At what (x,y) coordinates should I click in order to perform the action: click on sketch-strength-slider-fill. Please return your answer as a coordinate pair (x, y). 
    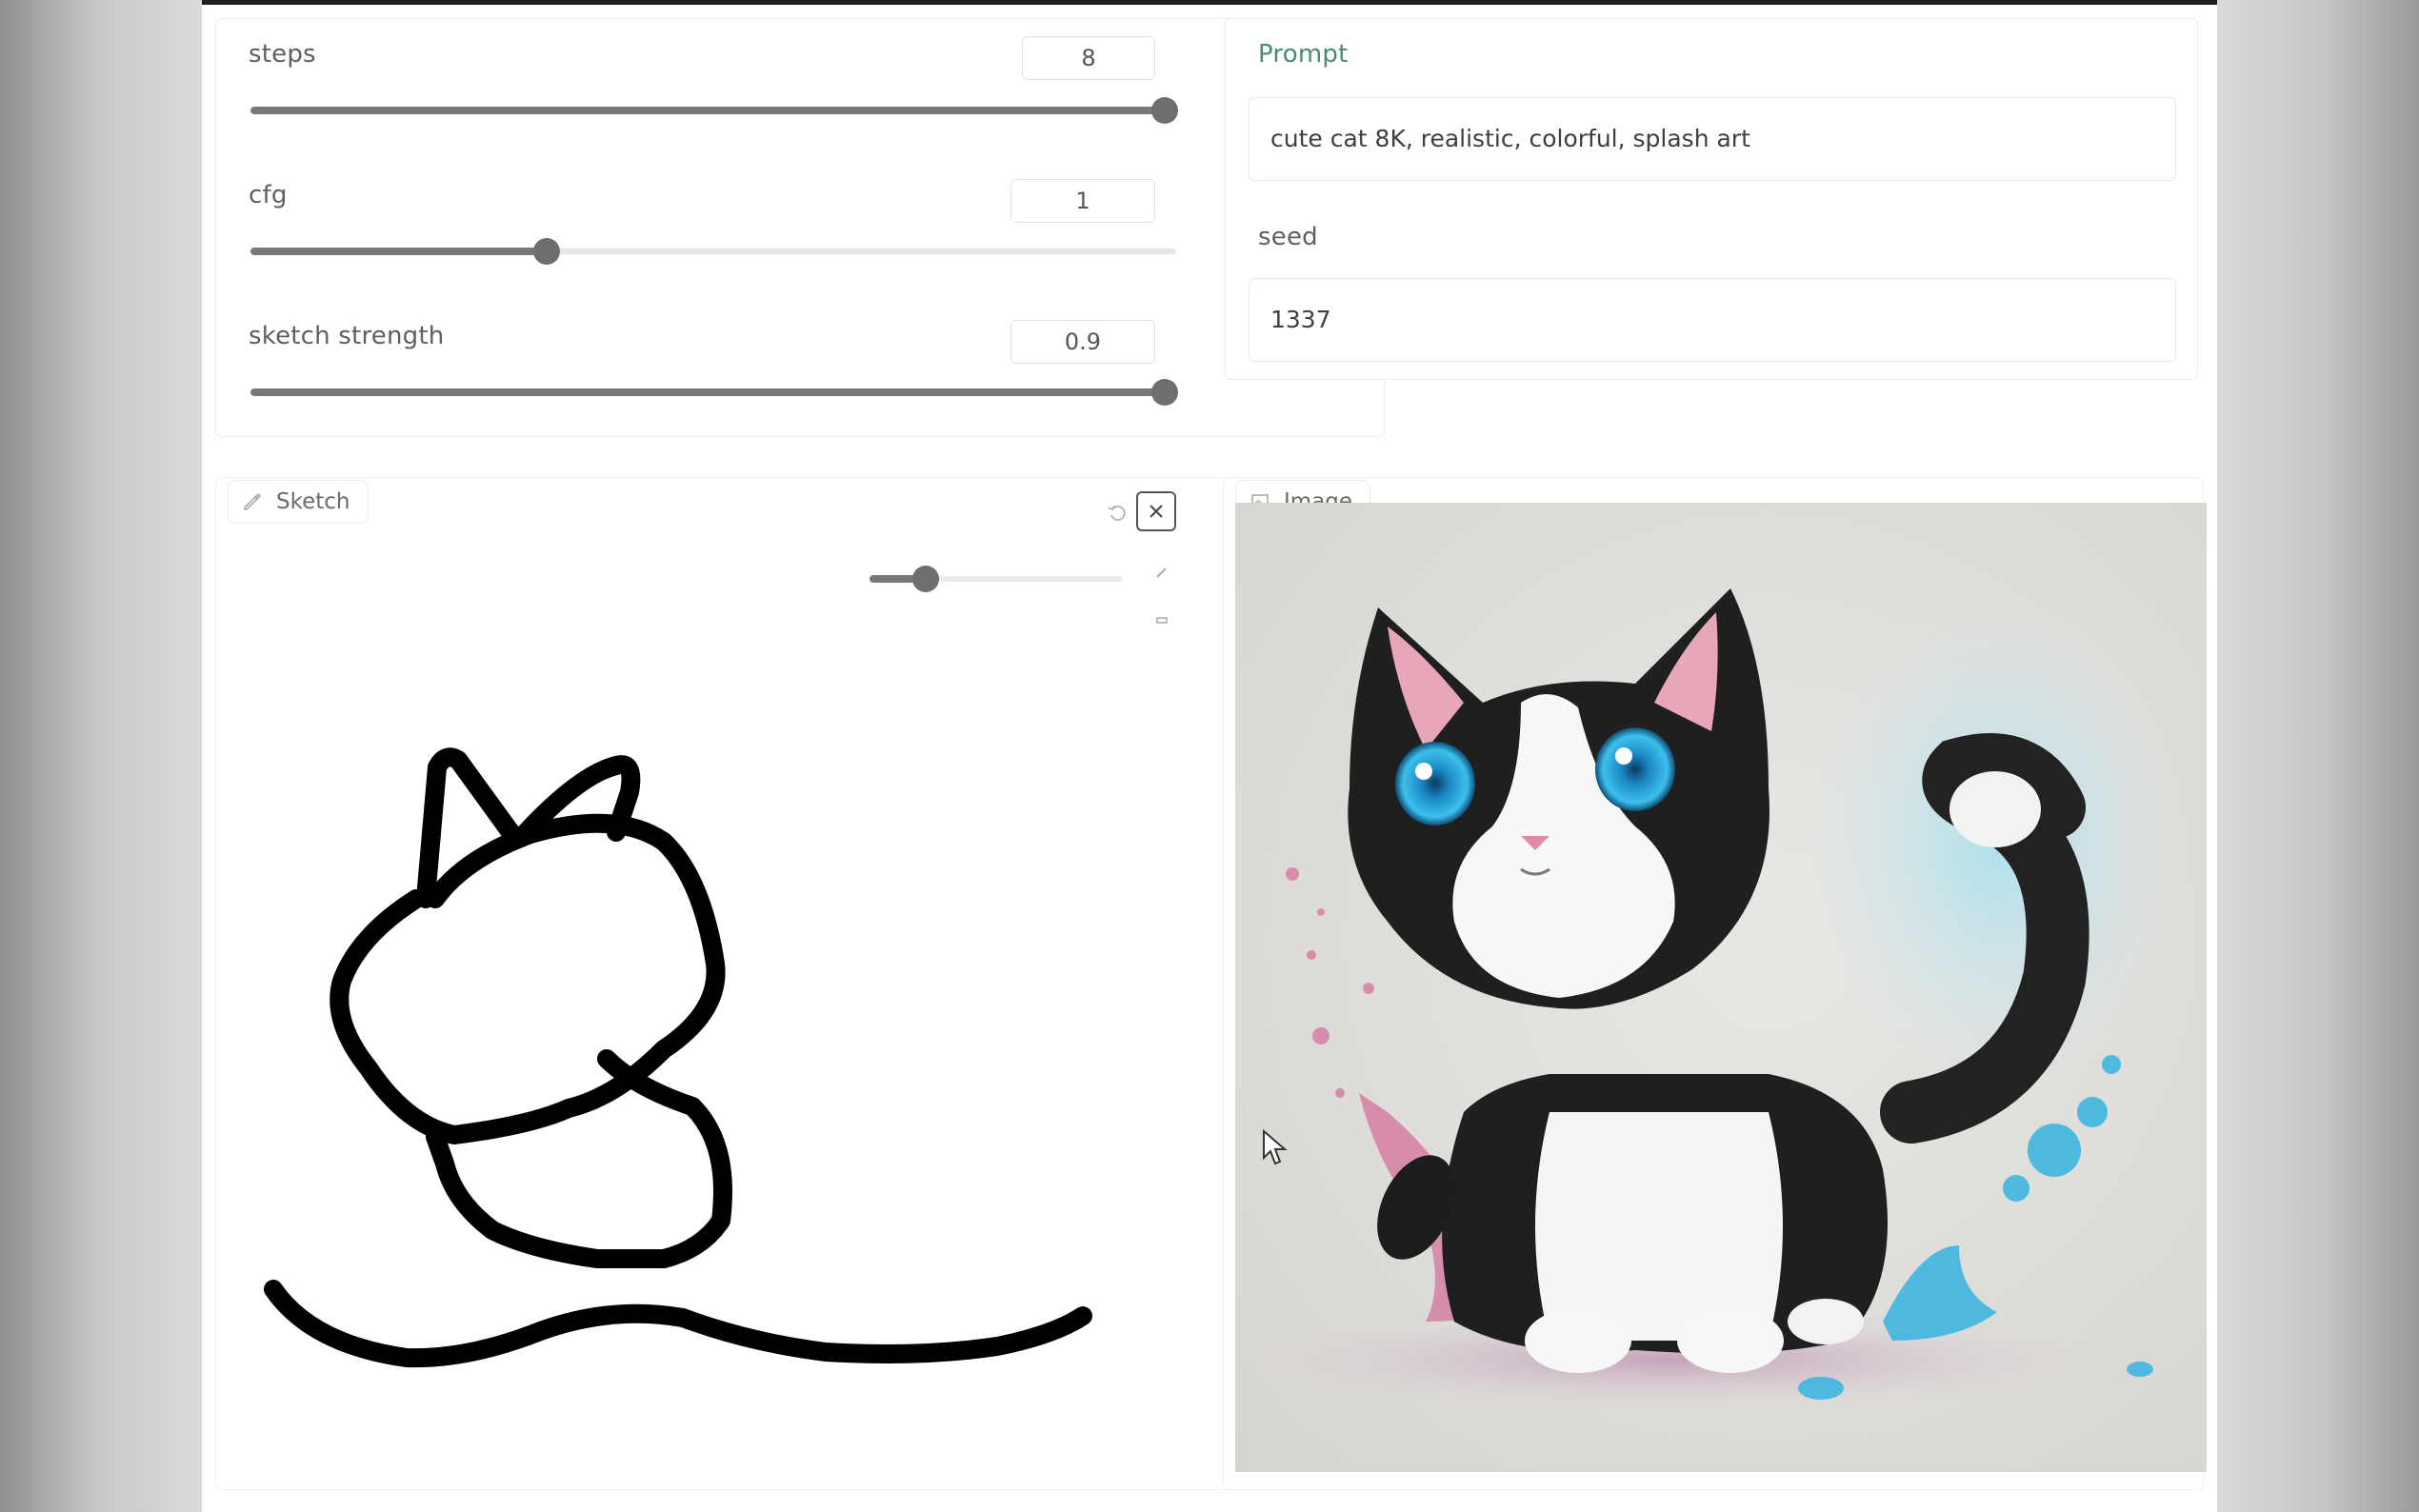
    Looking at the image, I should click on (707, 392).